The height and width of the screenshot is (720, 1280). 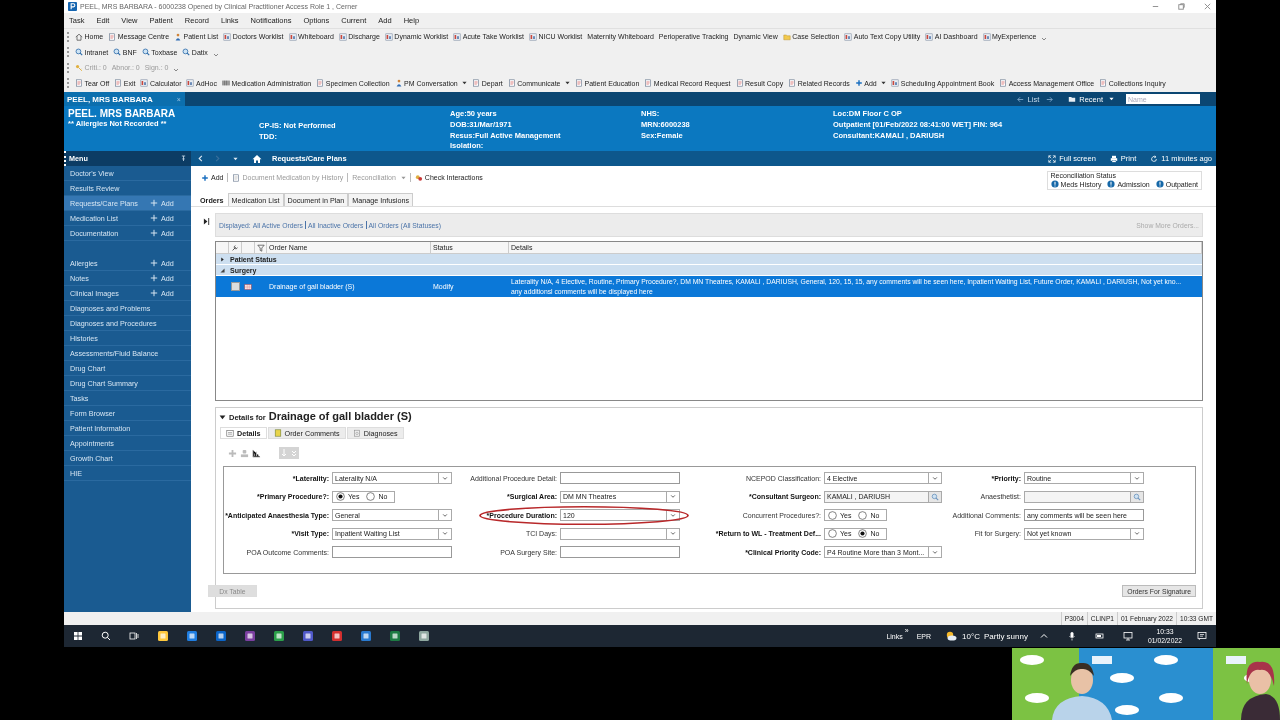 What do you see at coordinates (183, 158) in the screenshot?
I see `pin-icon` at bounding box center [183, 158].